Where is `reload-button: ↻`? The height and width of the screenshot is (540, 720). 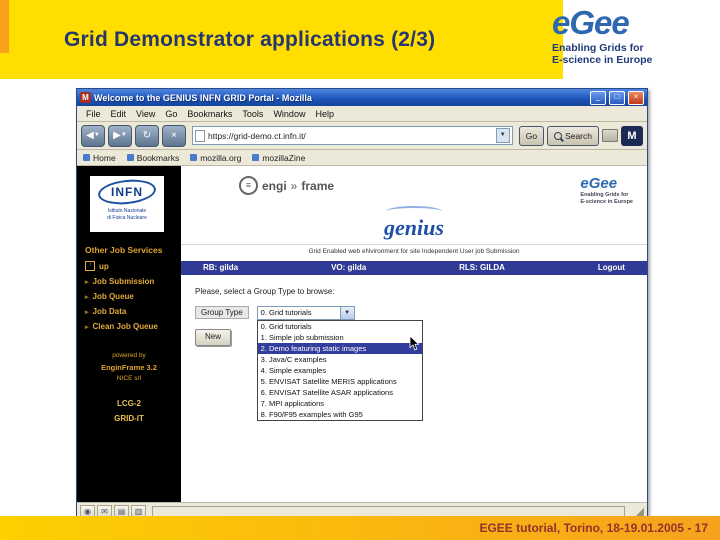 reload-button: ↻ is located at coordinates (147, 135).